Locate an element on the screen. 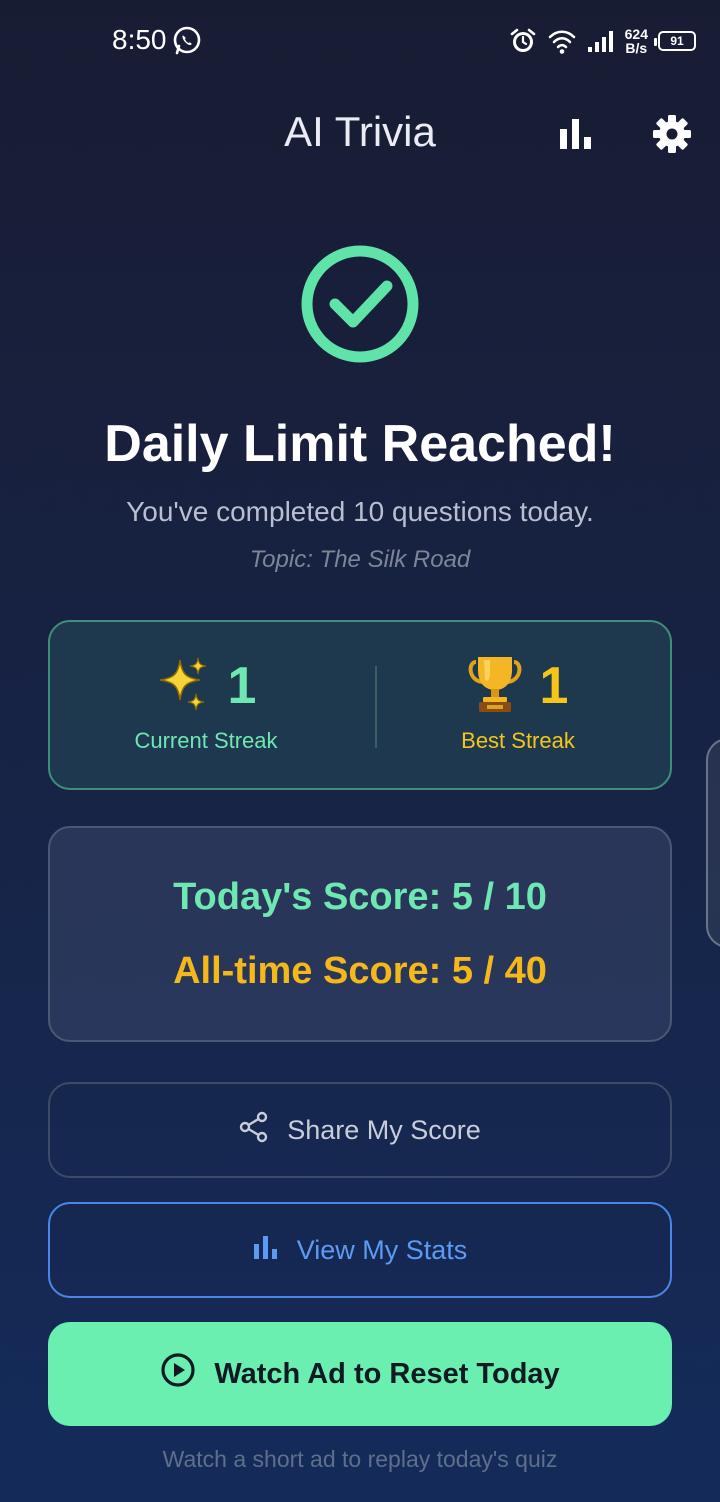  status-bar: 8:50 624 B/s 91 is located at coordinates (360, 41).